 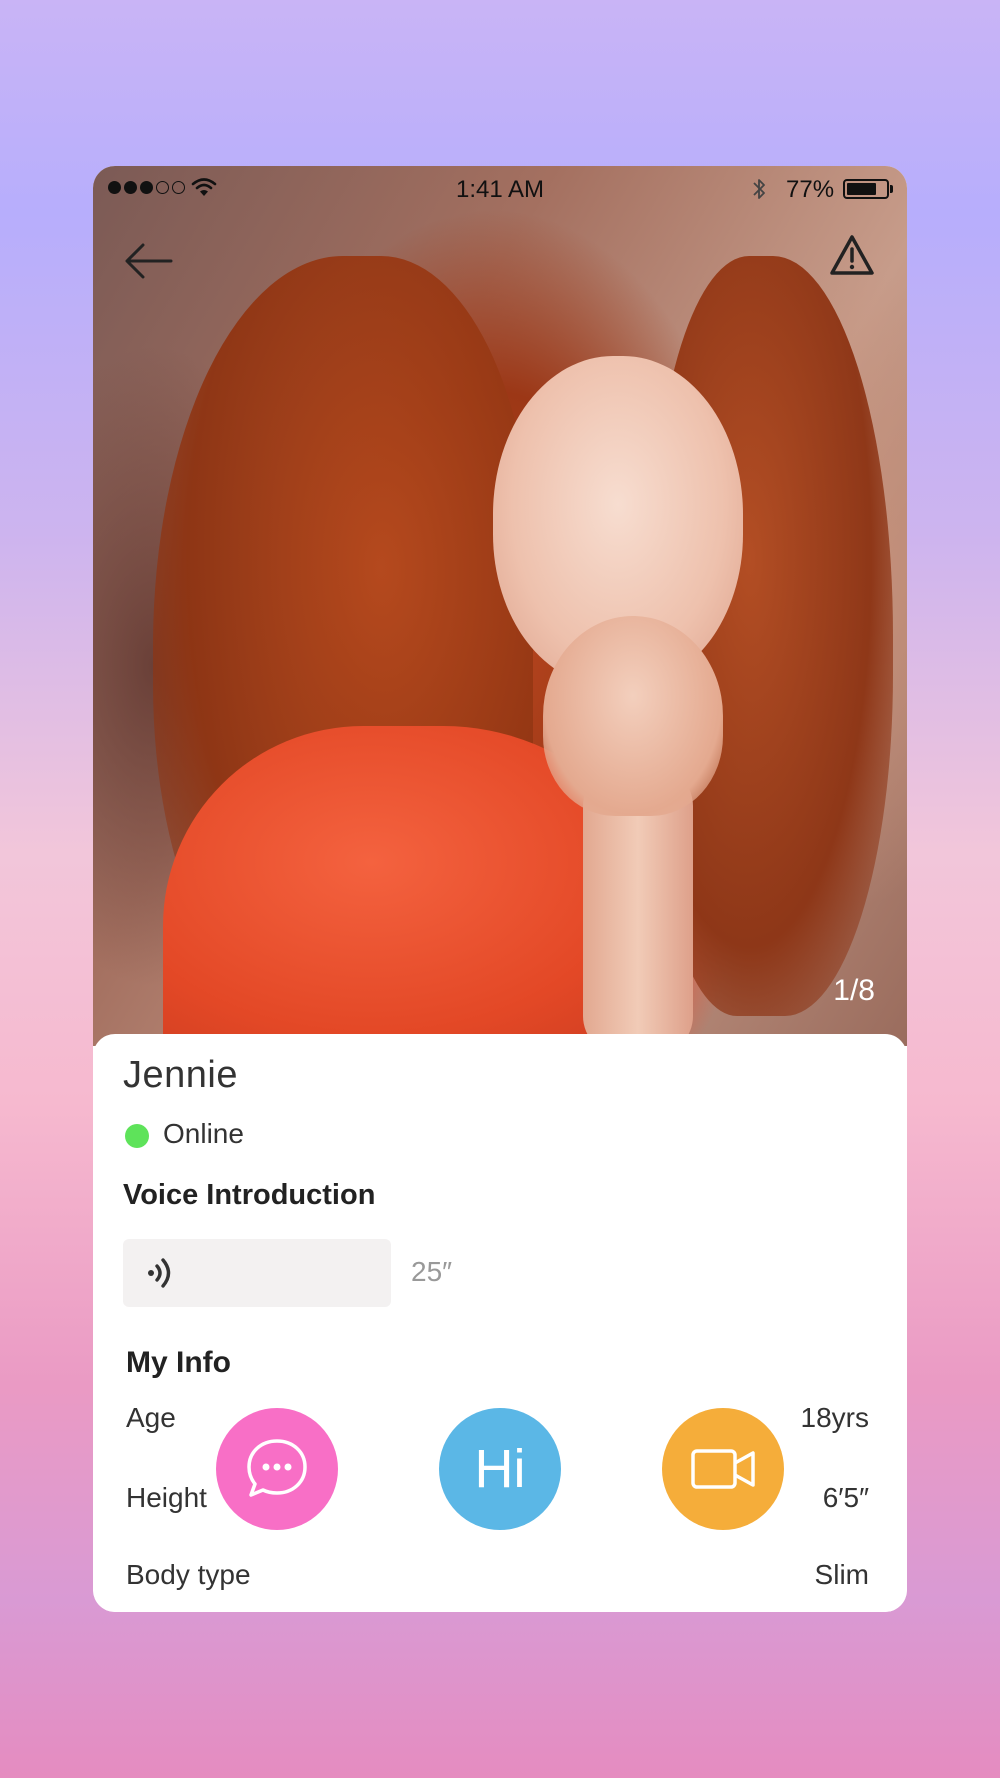 What do you see at coordinates (845, 1497) in the screenshot?
I see `info-value-height: 6′5″` at bounding box center [845, 1497].